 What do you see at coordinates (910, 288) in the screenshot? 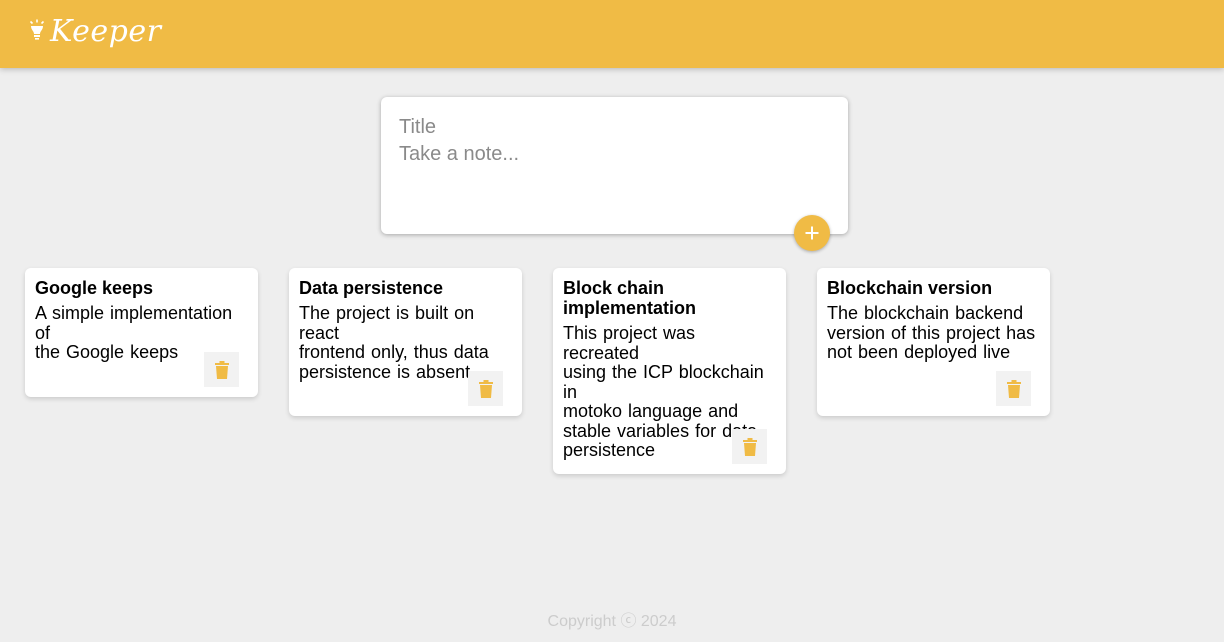
I see `note-title: Blockchain version` at bounding box center [910, 288].